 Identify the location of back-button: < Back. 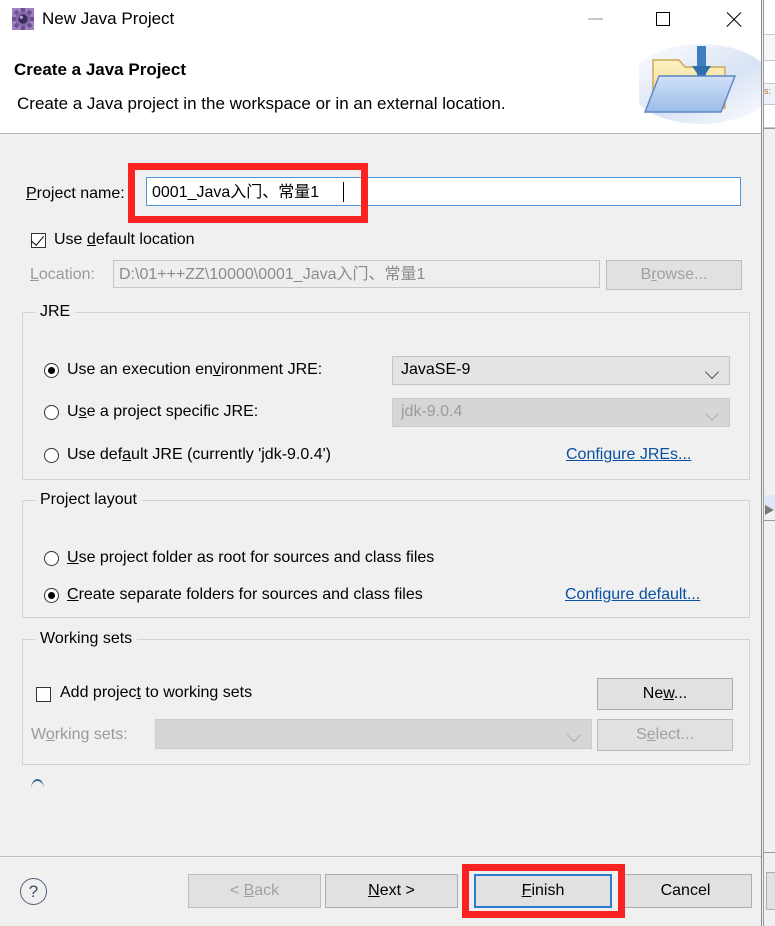
(254, 891).